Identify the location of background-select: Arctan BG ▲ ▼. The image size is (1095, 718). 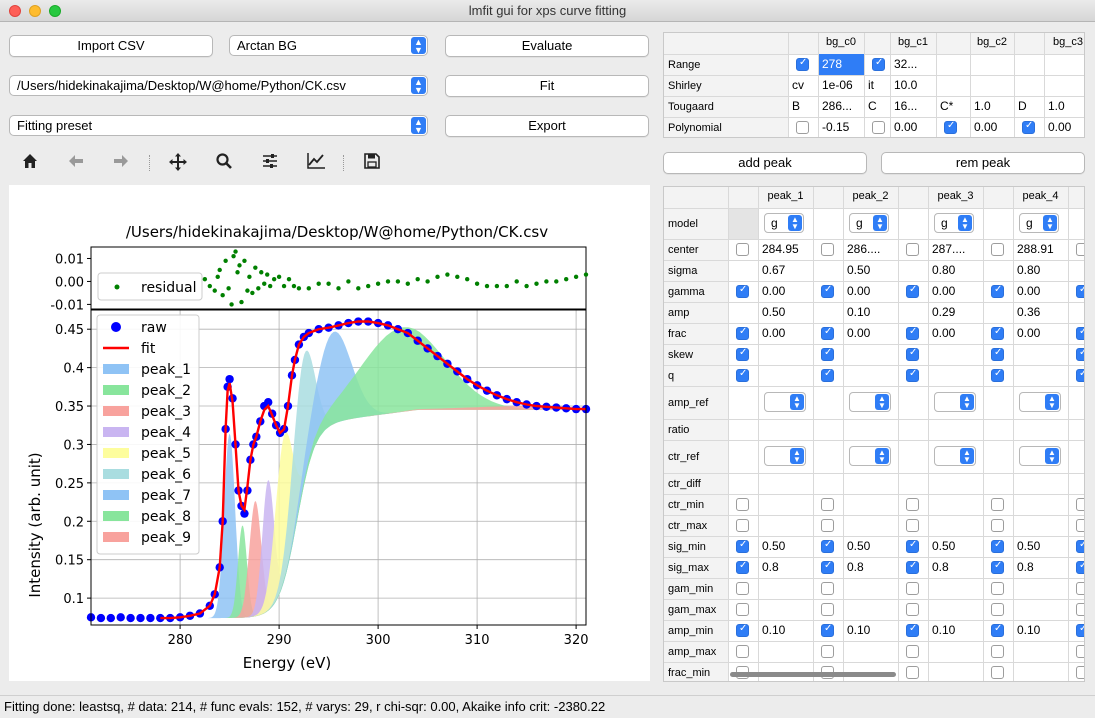
(328, 45).